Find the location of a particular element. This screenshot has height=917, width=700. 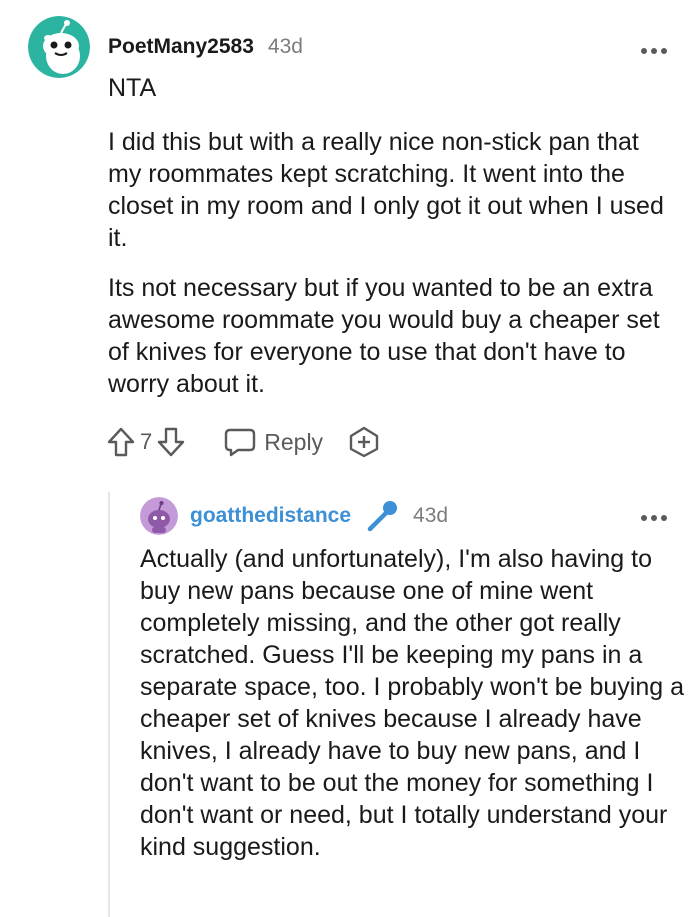

comment-username: PoetMany2583 is located at coordinates (181, 47).